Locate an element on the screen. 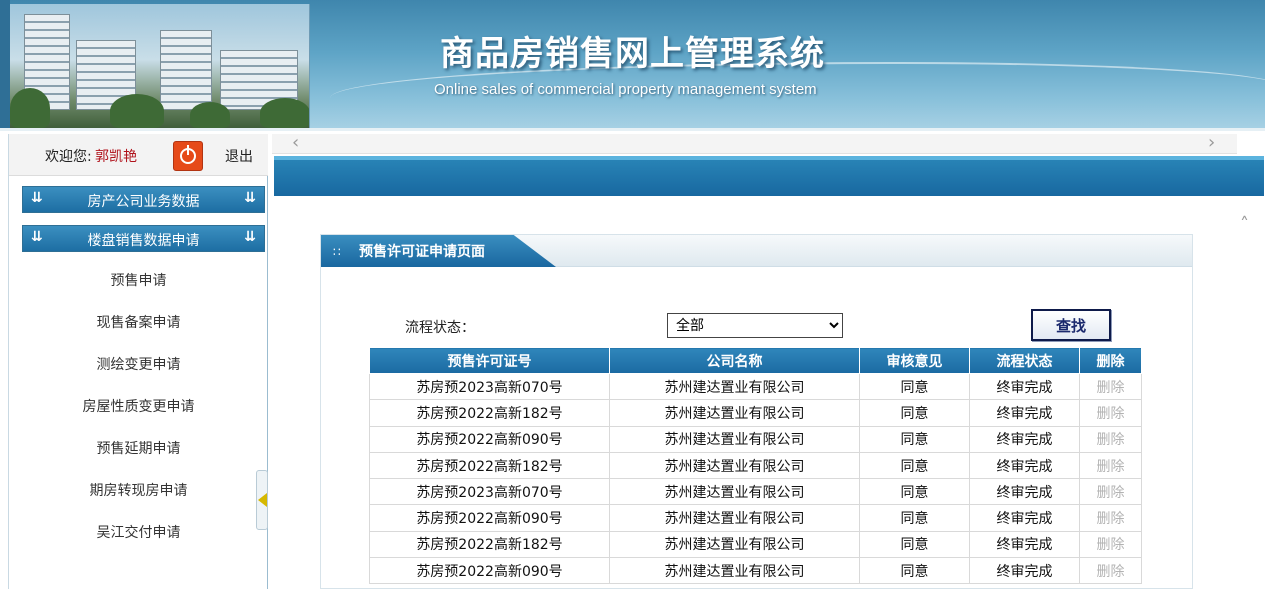 The width and height of the screenshot is (1265, 589). logout-link: 退出 is located at coordinates (239, 156).